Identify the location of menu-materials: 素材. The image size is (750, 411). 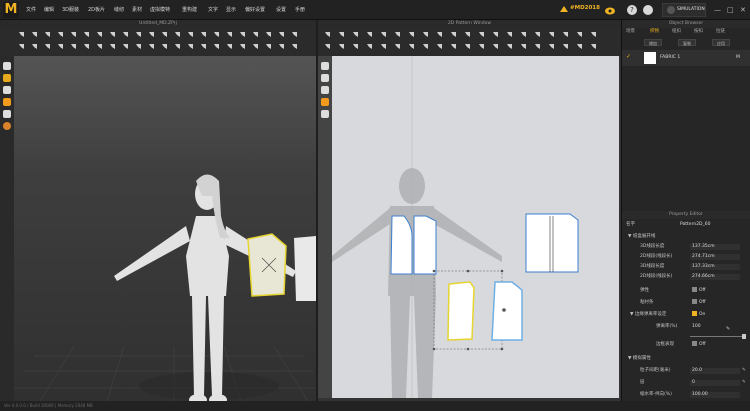
(137, 9).